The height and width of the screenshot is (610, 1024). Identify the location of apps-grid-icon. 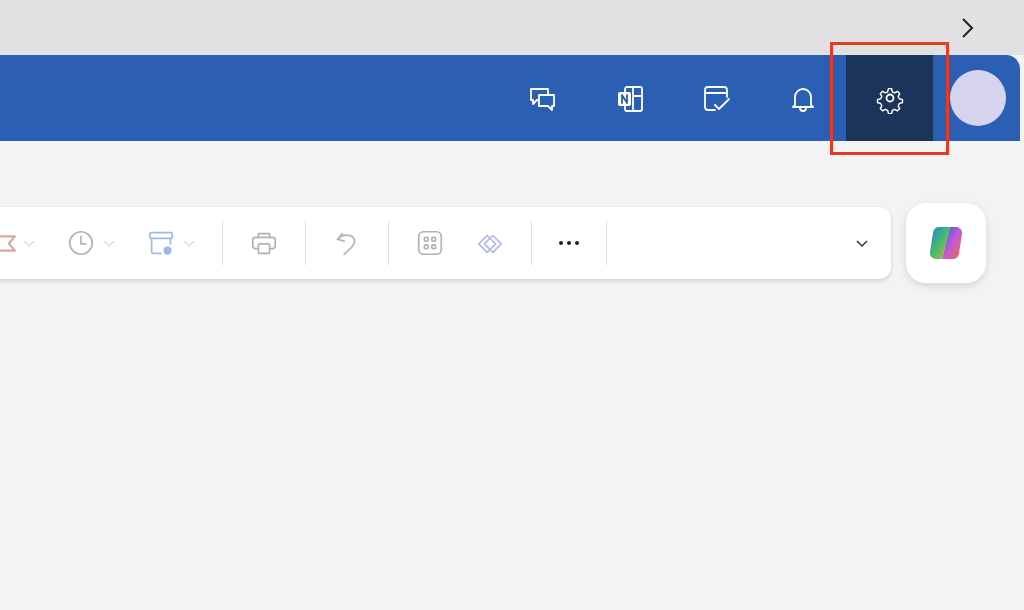
(430, 243).